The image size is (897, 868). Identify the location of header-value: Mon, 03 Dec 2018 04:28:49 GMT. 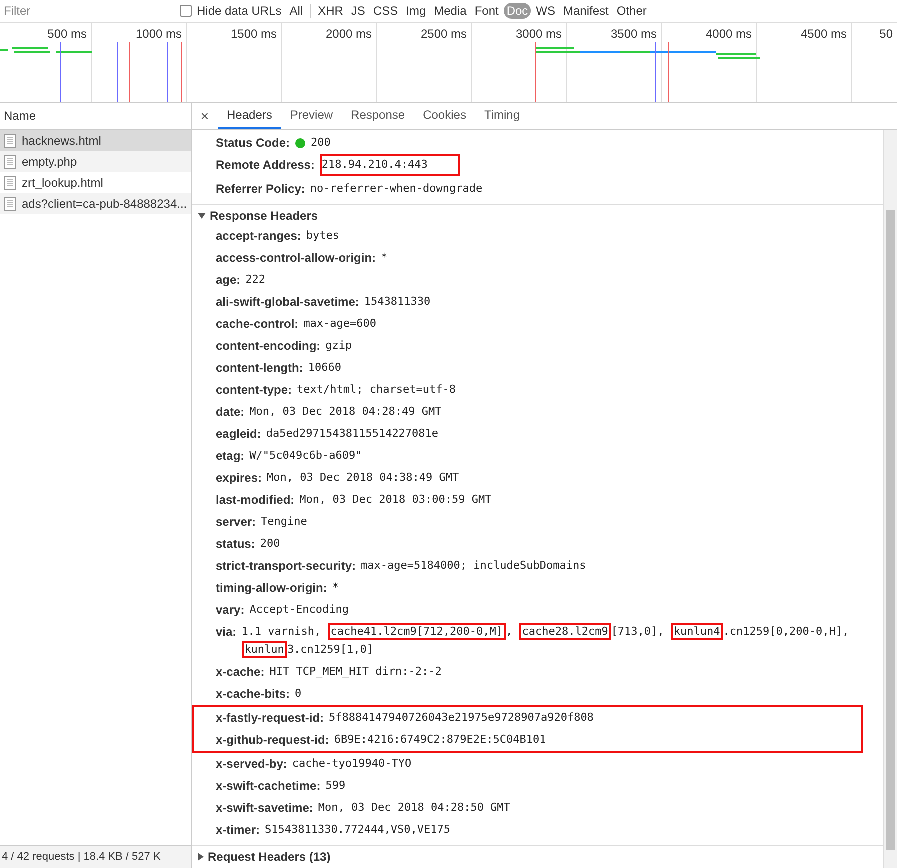
(346, 412).